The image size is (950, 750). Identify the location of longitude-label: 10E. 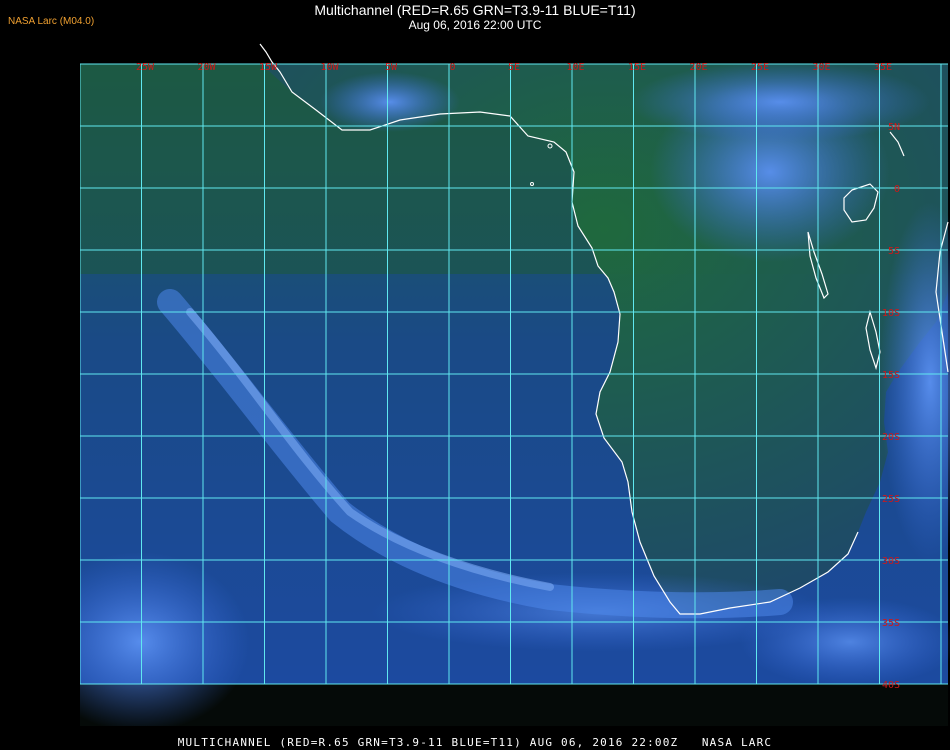
(575, 67).